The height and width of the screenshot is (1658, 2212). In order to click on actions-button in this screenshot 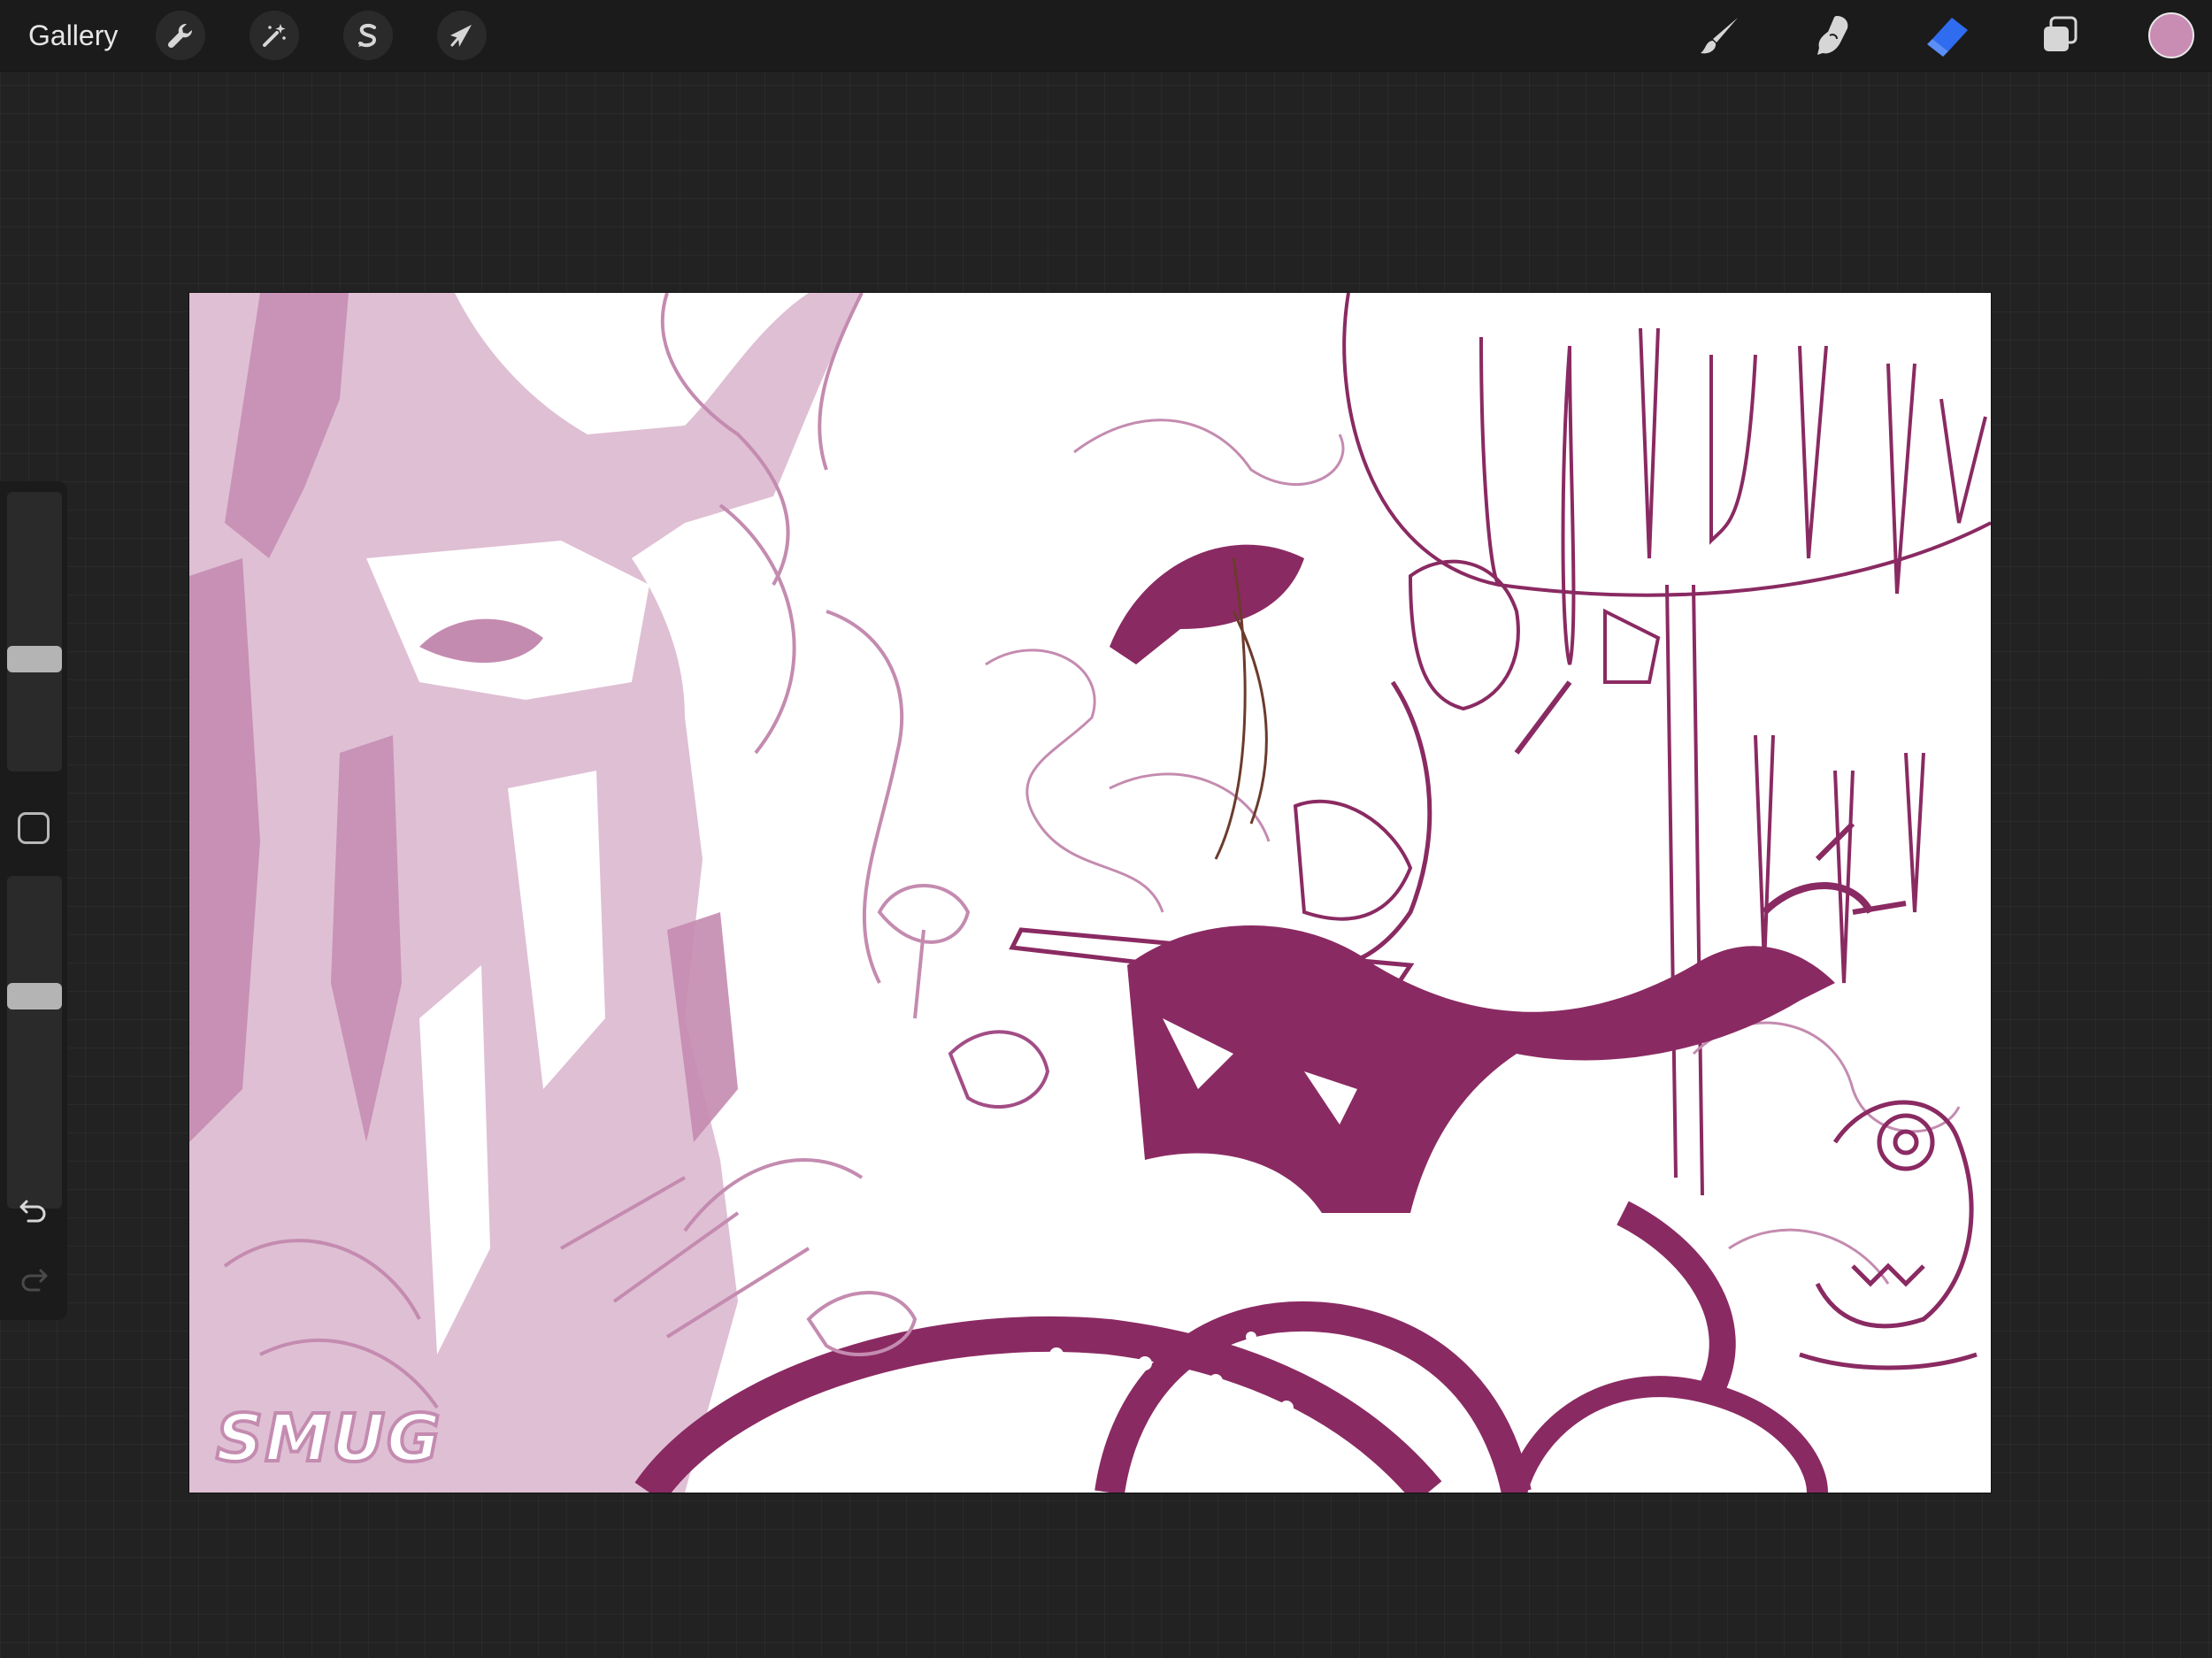, I will do `click(181, 35)`.